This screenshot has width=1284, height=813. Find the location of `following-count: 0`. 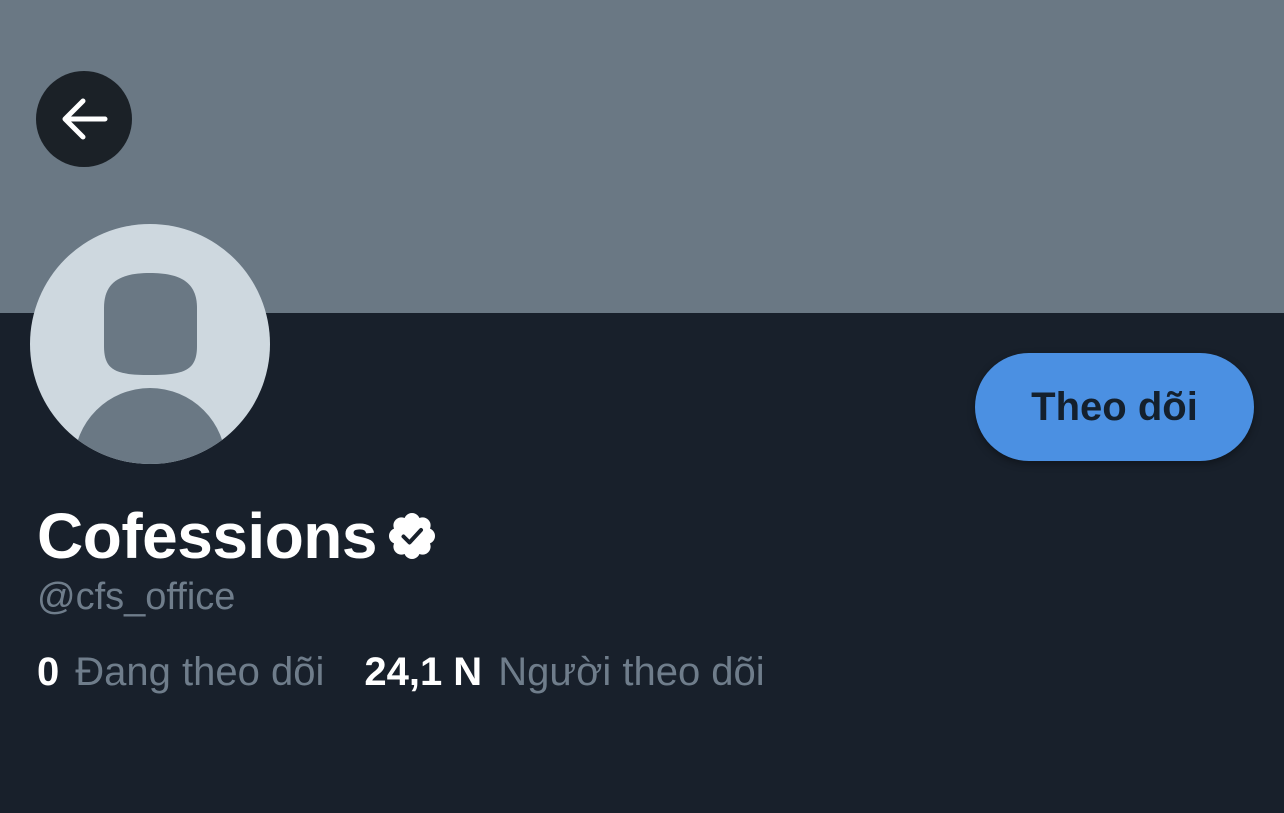

following-count: 0 is located at coordinates (48, 672).